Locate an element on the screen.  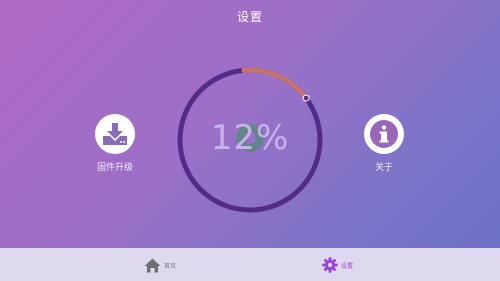
firmware-upgrade-label: 固件升级 is located at coordinates (114, 168).